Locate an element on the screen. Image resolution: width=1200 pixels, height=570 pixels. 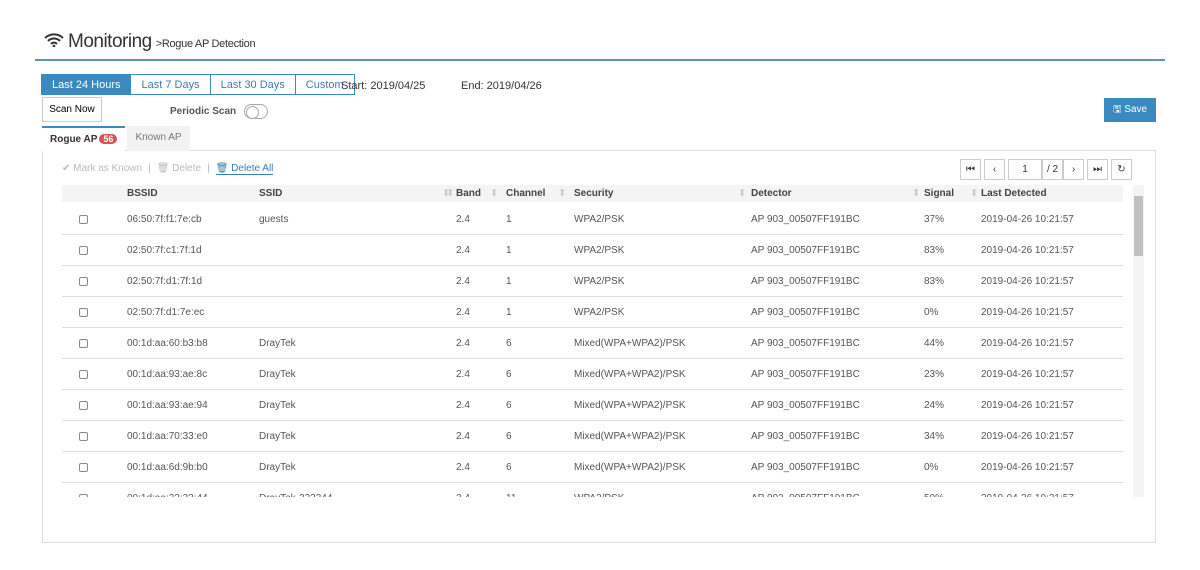
tab-rogue-ap: Rogue AP 56 is located at coordinates (84, 138).